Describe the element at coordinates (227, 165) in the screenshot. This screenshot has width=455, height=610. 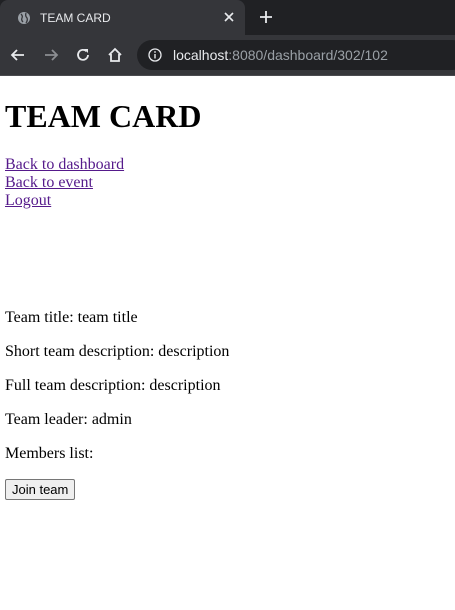
I see `back-to-dashboard-link: Back to dashboard` at that location.